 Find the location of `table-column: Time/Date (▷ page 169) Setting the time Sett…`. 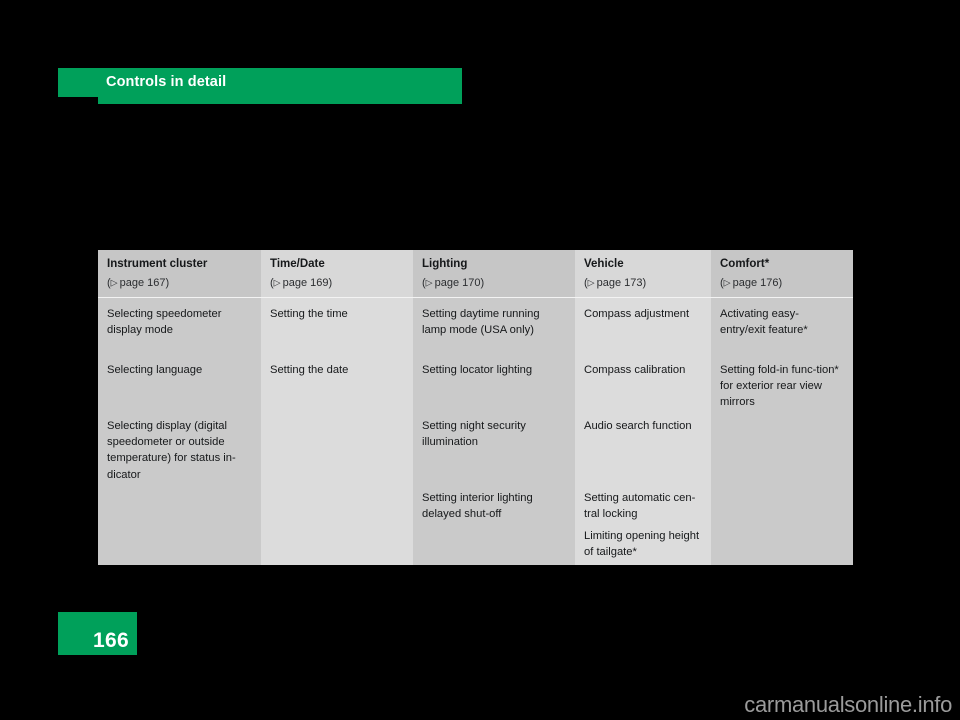

table-column: Time/Date (▷ page 169) Setting the time Sett… is located at coordinates (337, 407).